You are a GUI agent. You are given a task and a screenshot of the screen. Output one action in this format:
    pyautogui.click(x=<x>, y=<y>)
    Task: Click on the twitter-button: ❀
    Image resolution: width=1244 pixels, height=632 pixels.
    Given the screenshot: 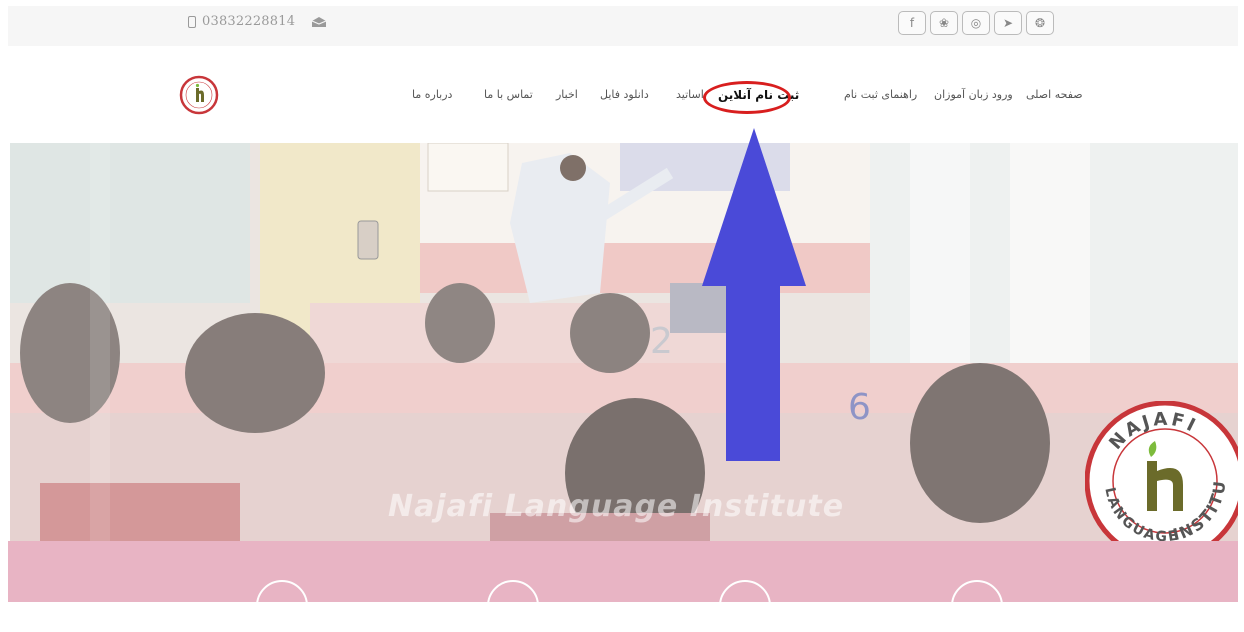 What is the action you would take?
    pyautogui.click(x=944, y=23)
    